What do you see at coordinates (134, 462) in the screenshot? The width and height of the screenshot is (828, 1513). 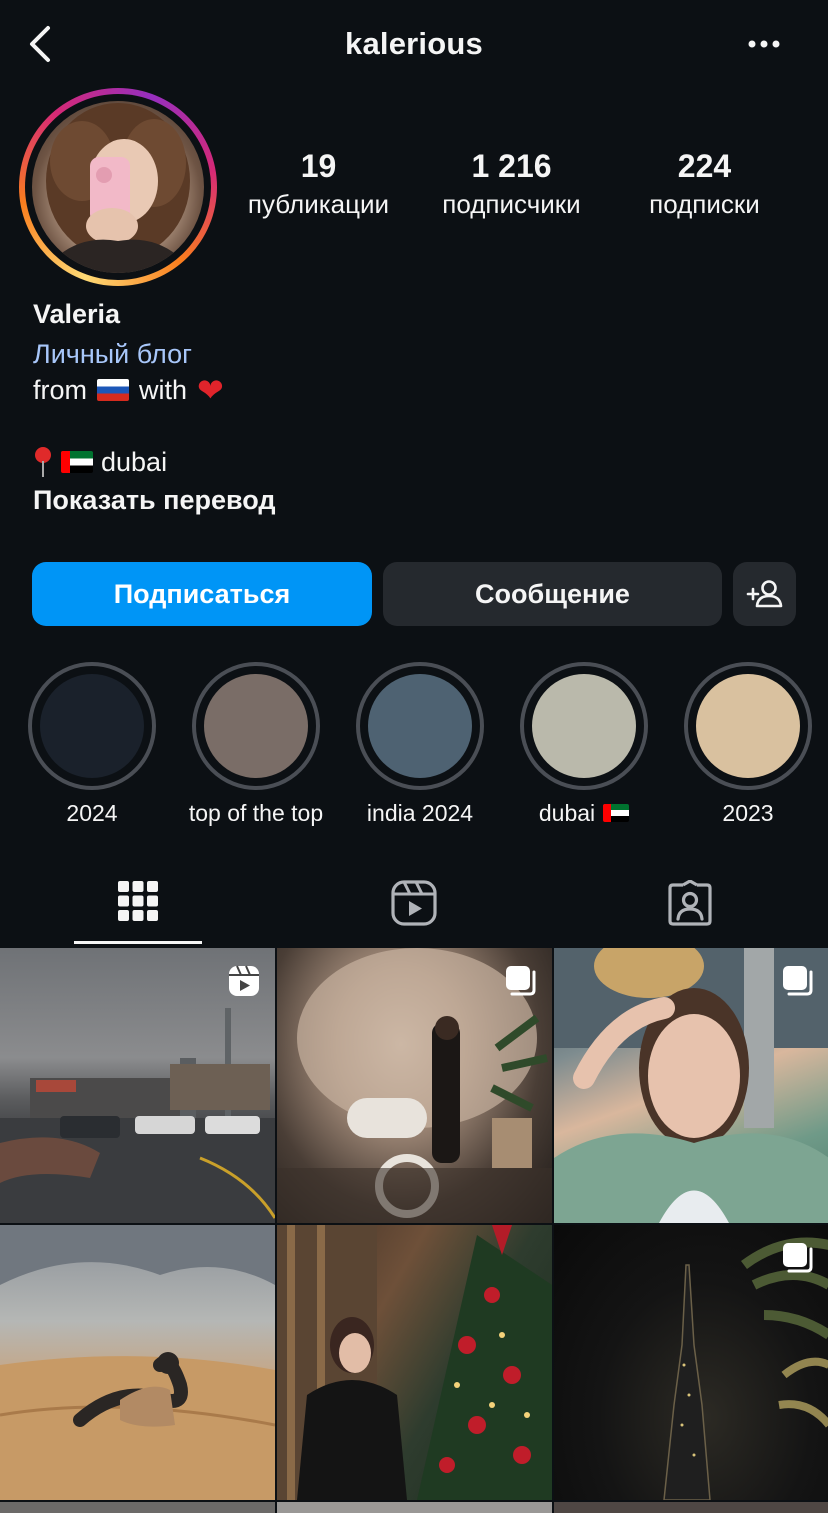 I see `location-text: dubai` at bounding box center [134, 462].